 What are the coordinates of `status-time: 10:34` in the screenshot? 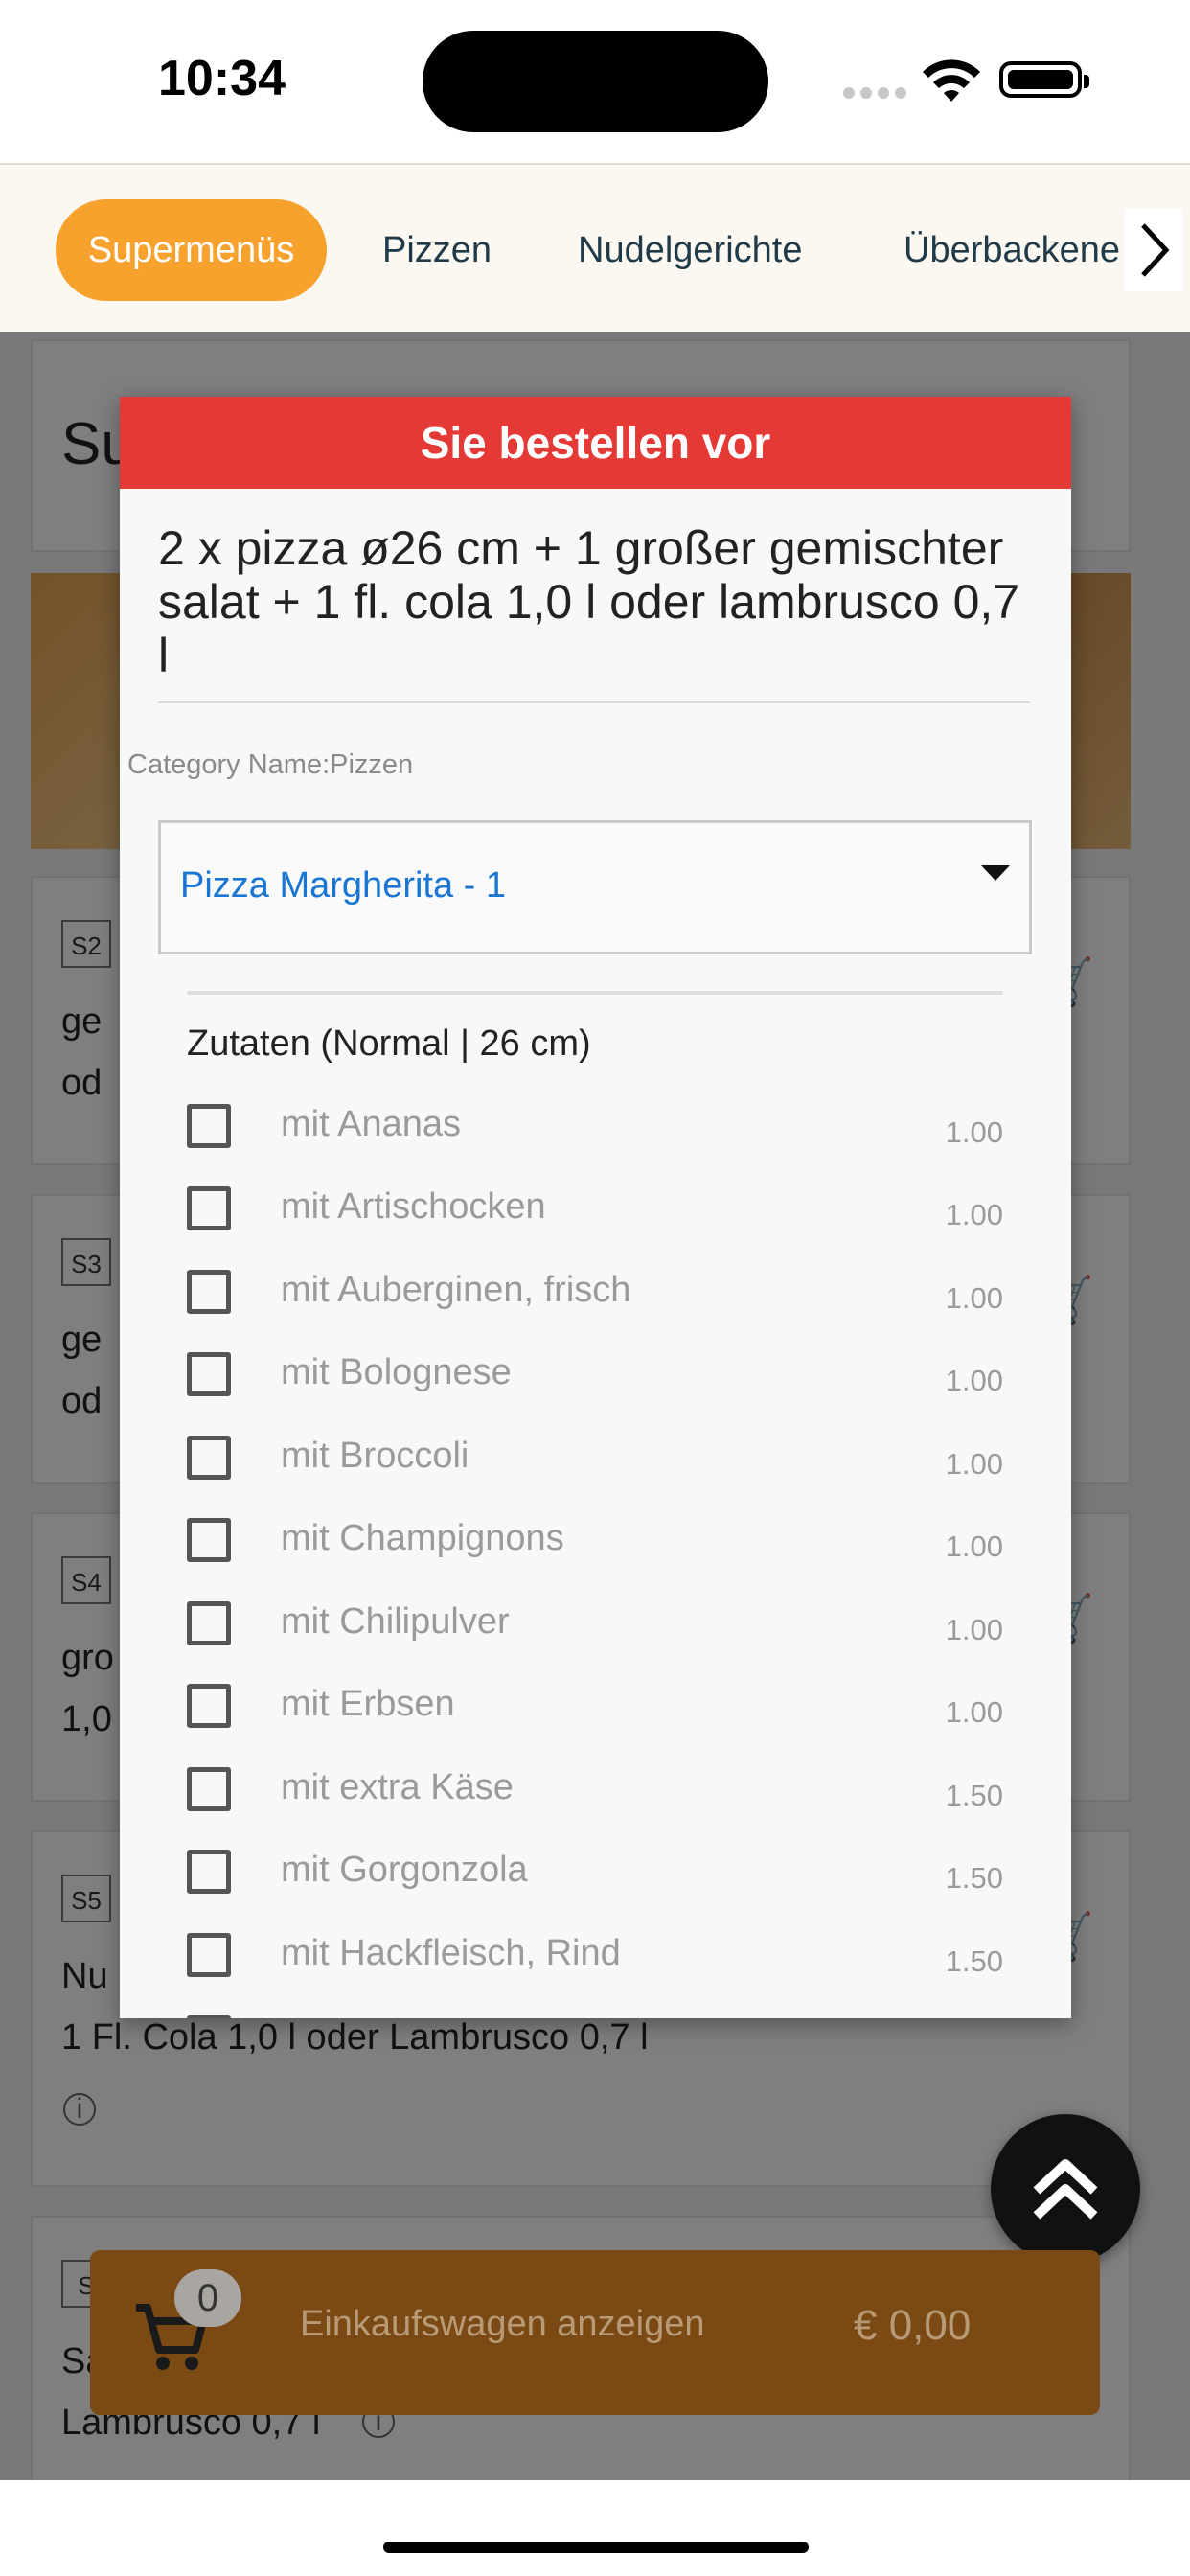 It's located at (222, 78).